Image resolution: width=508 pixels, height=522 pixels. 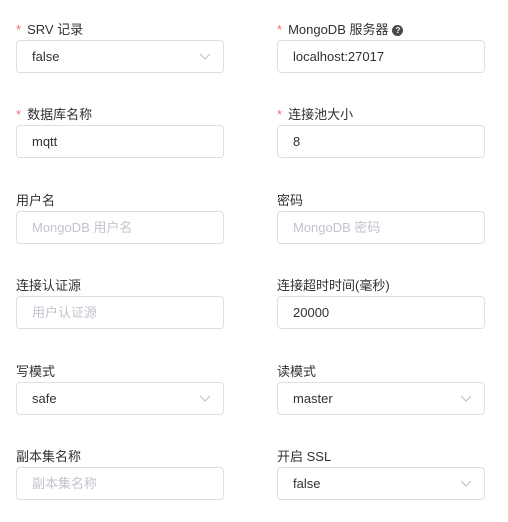 What do you see at coordinates (381, 312) in the screenshot?
I see `connect-timeout-input: 20000` at bounding box center [381, 312].